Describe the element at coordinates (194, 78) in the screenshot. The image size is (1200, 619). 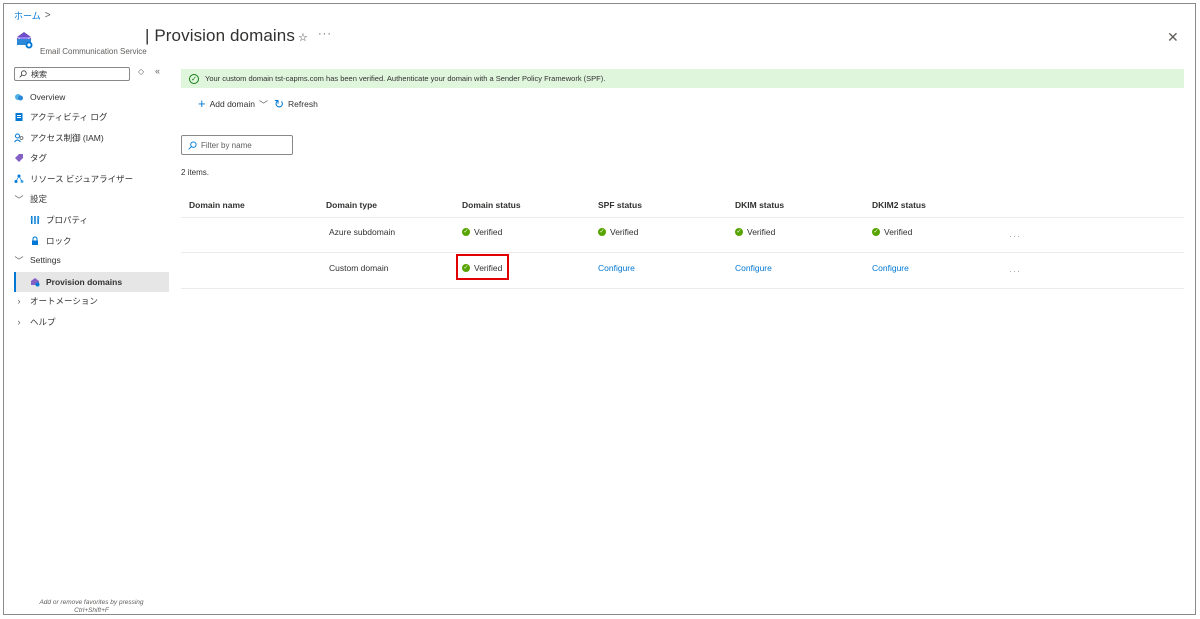
I see `check-circle-icon: ✓` at that location.